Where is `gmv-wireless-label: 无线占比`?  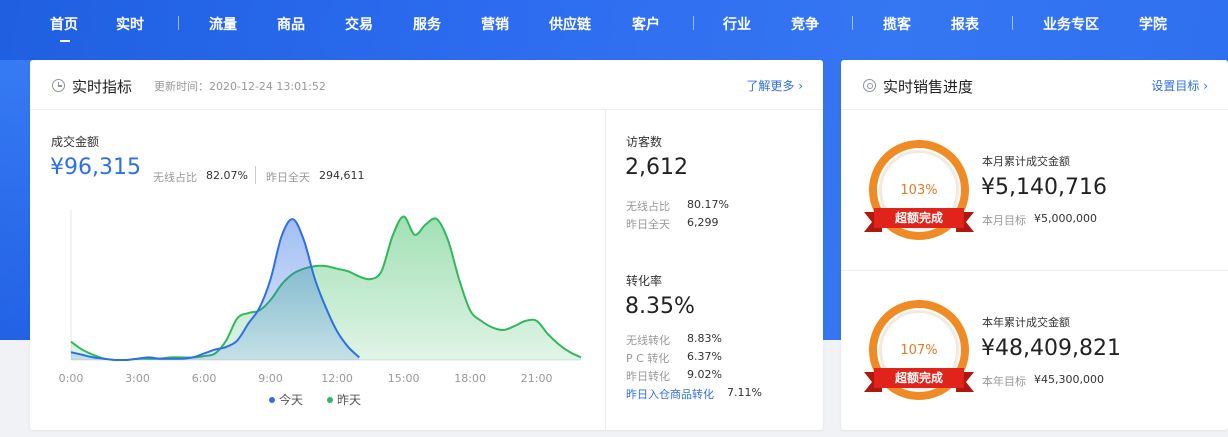
gmv-wireless-label: 无线占比 is located at coordinates (175, 177).